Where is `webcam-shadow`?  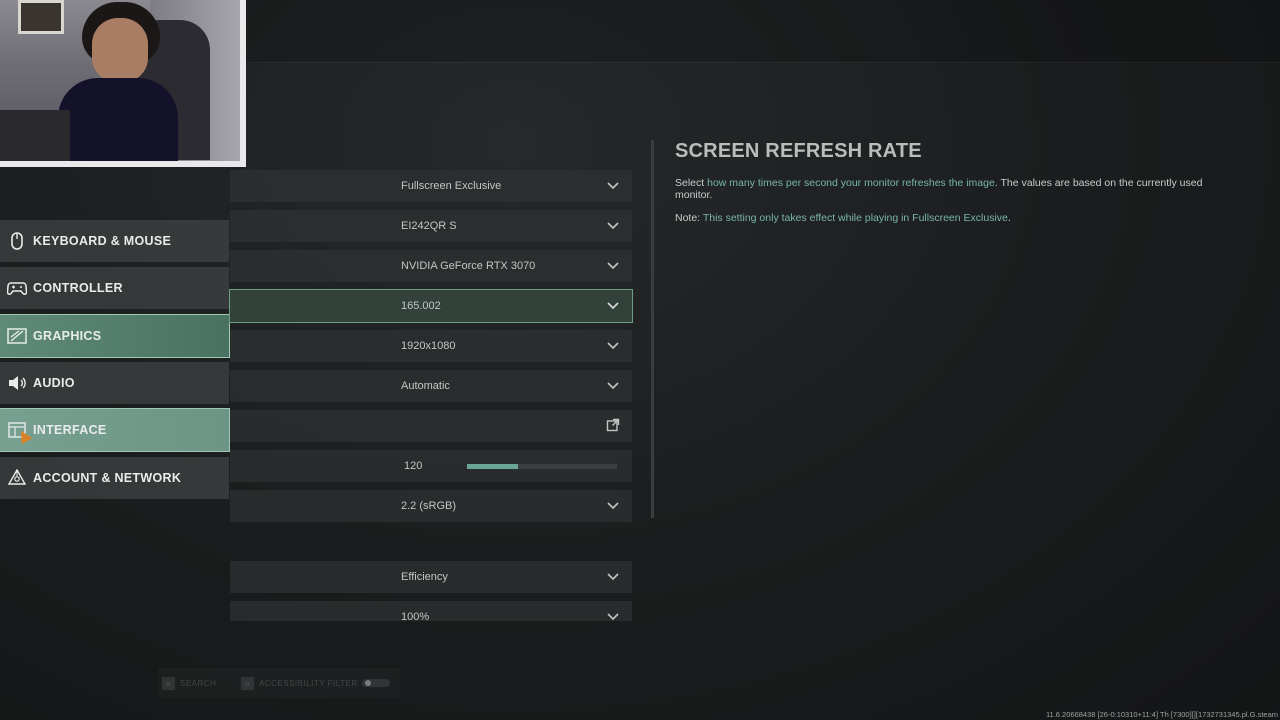 webcam-shadow is located at coordinates (35, 135).